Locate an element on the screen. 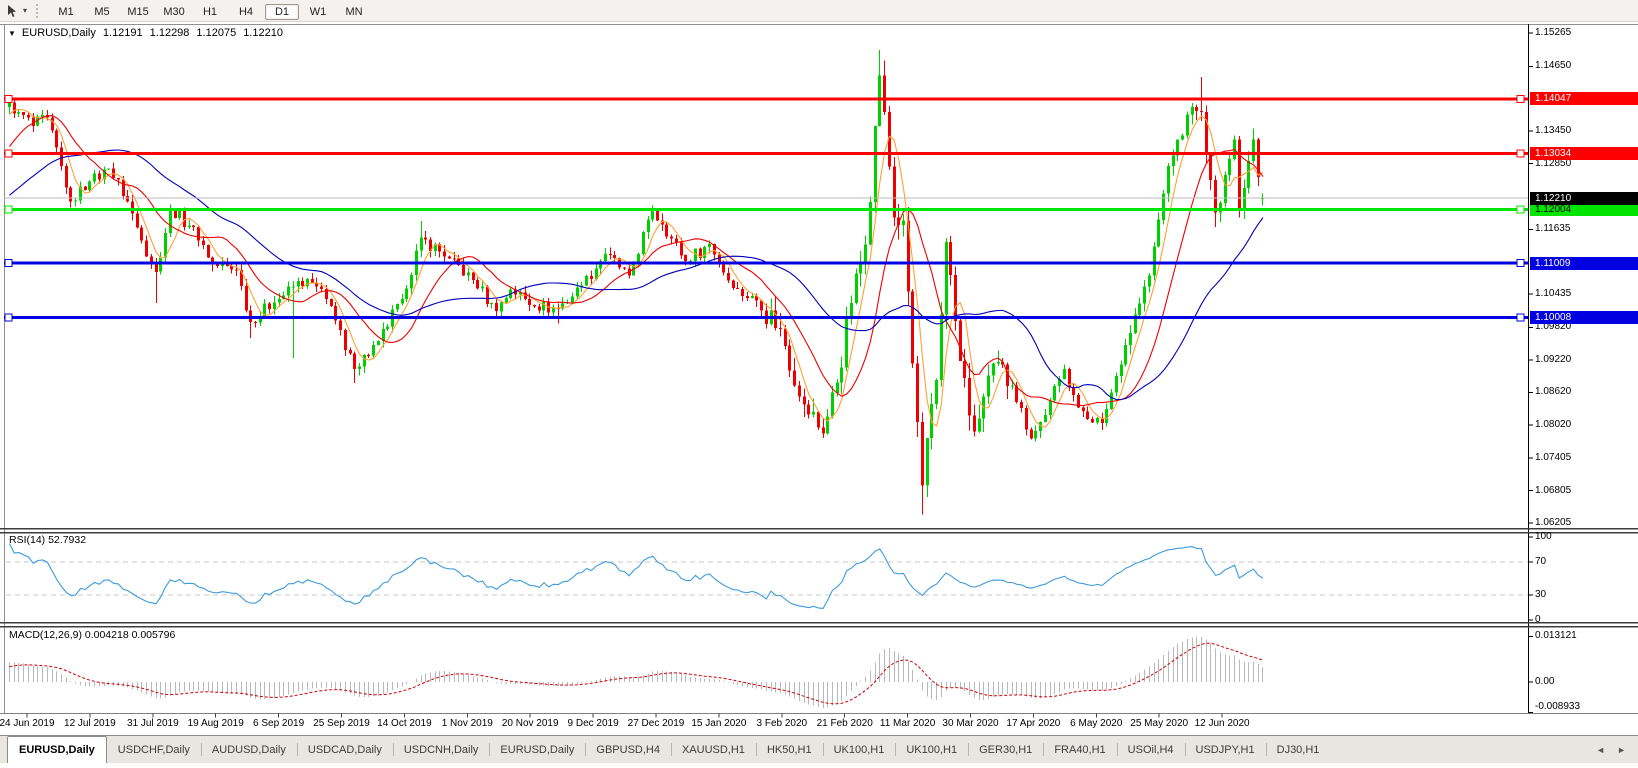 This screenshot has width=1638, height=768. macd-histogram is located at coordinates (636, 672).